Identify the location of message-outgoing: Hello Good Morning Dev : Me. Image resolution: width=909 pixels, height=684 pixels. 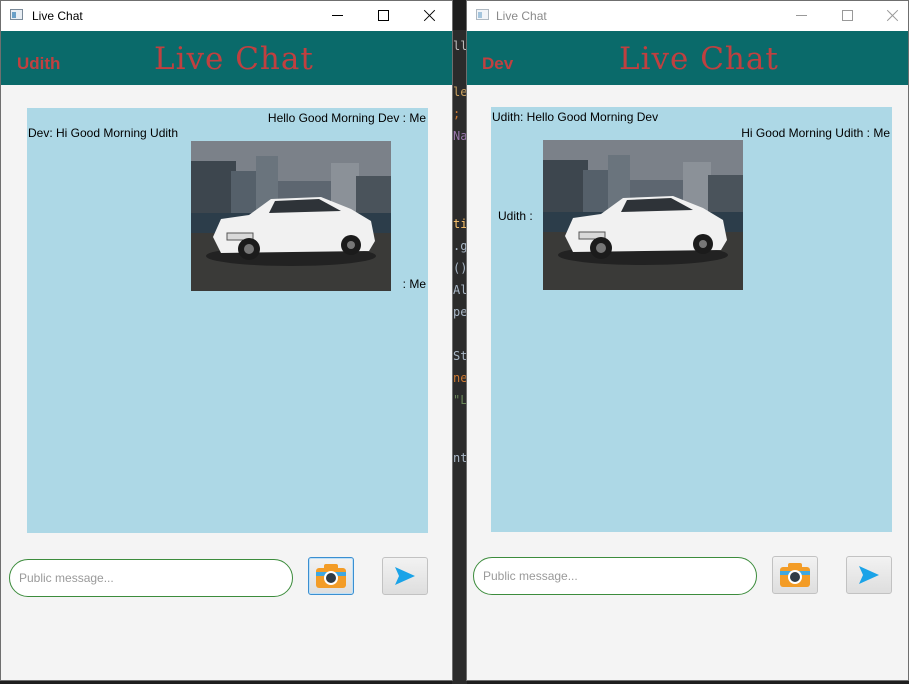
(346, 118).